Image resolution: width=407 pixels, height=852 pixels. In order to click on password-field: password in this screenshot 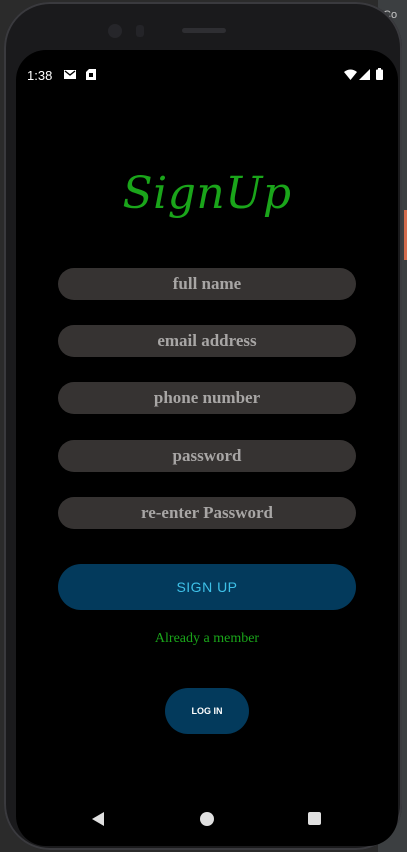, I will do `click(207, 456)`.